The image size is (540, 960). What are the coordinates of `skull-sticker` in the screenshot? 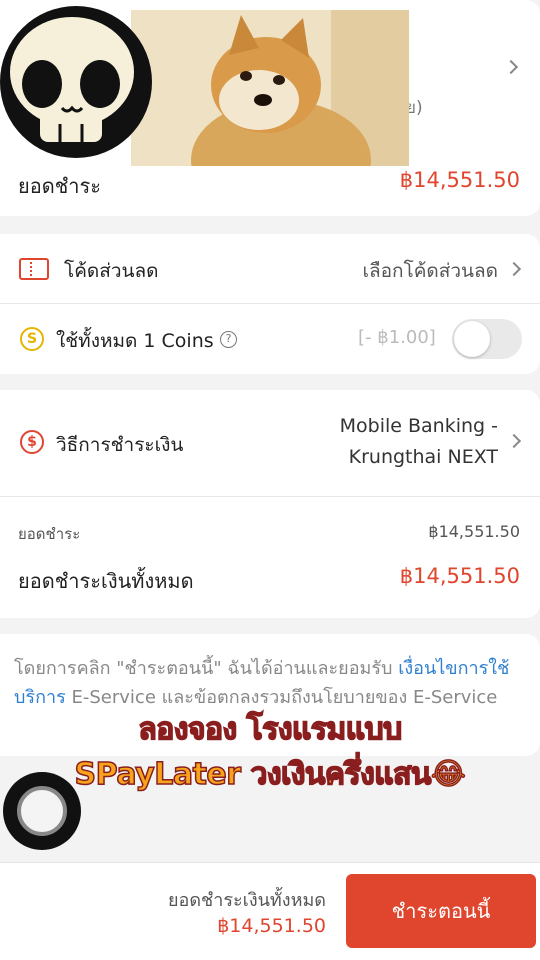 It's located at (76, 82).